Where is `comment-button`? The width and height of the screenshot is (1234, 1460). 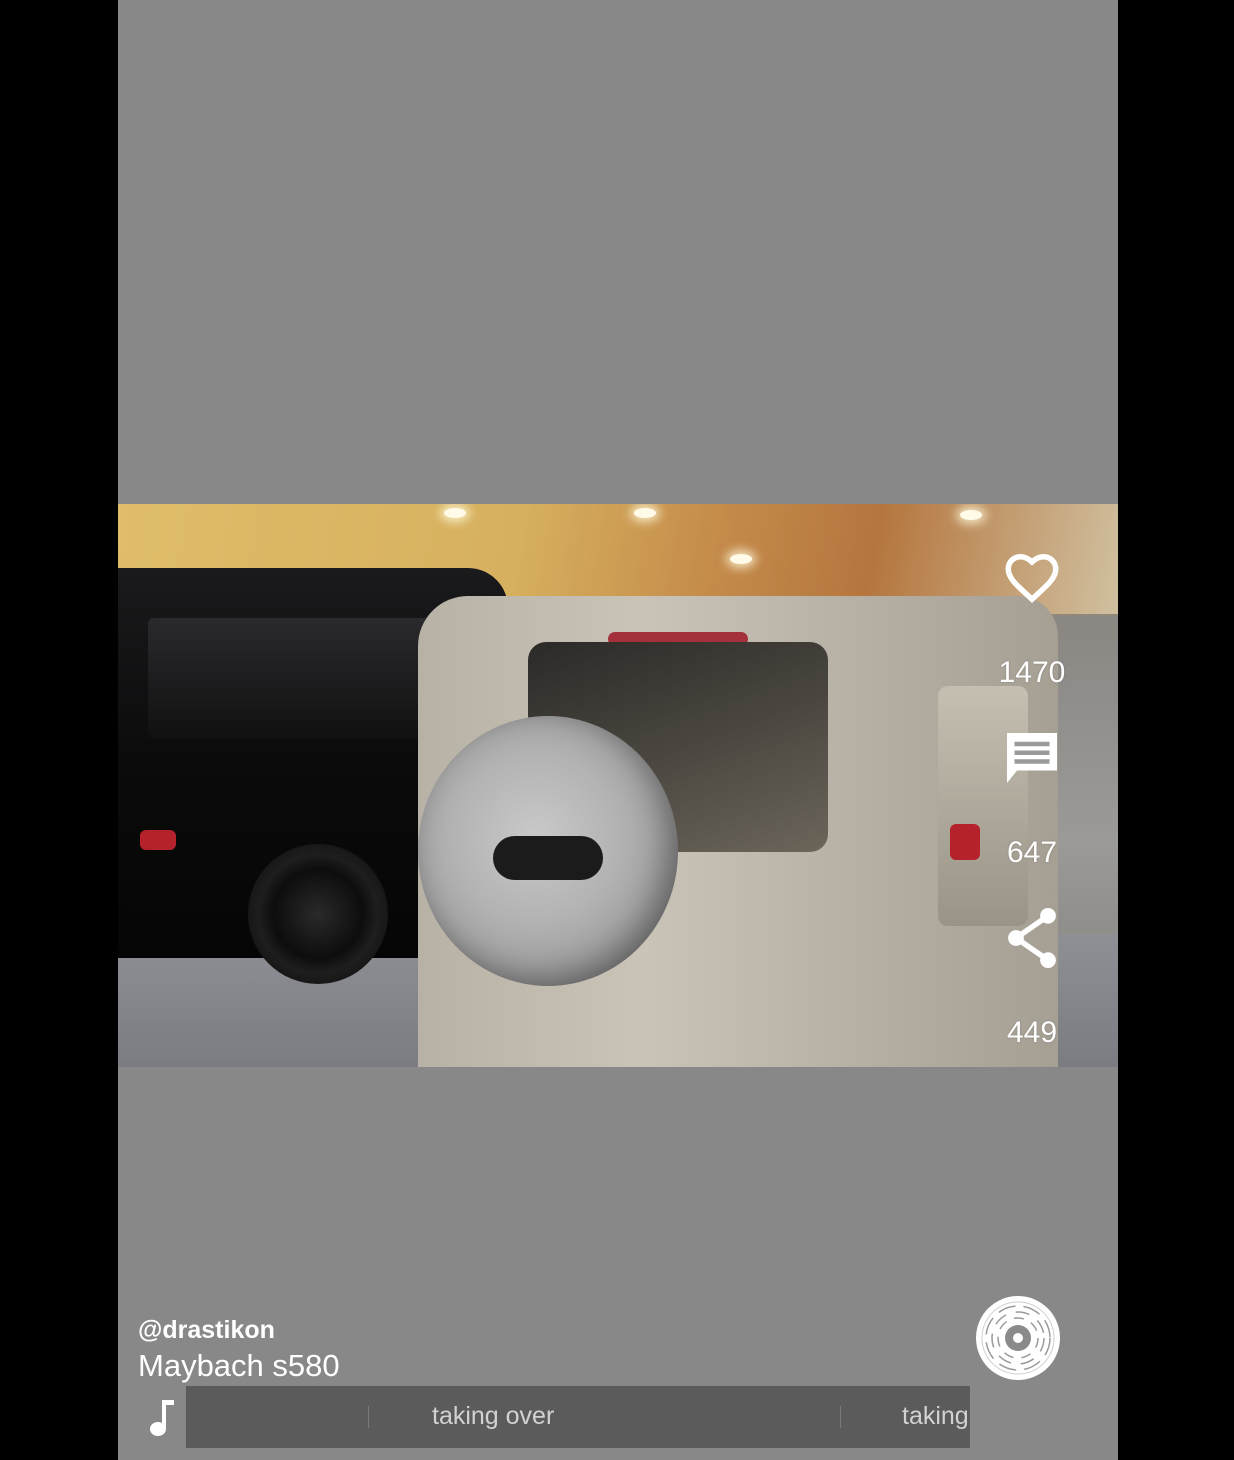 comment-button is located at coordinates (1032, 758).